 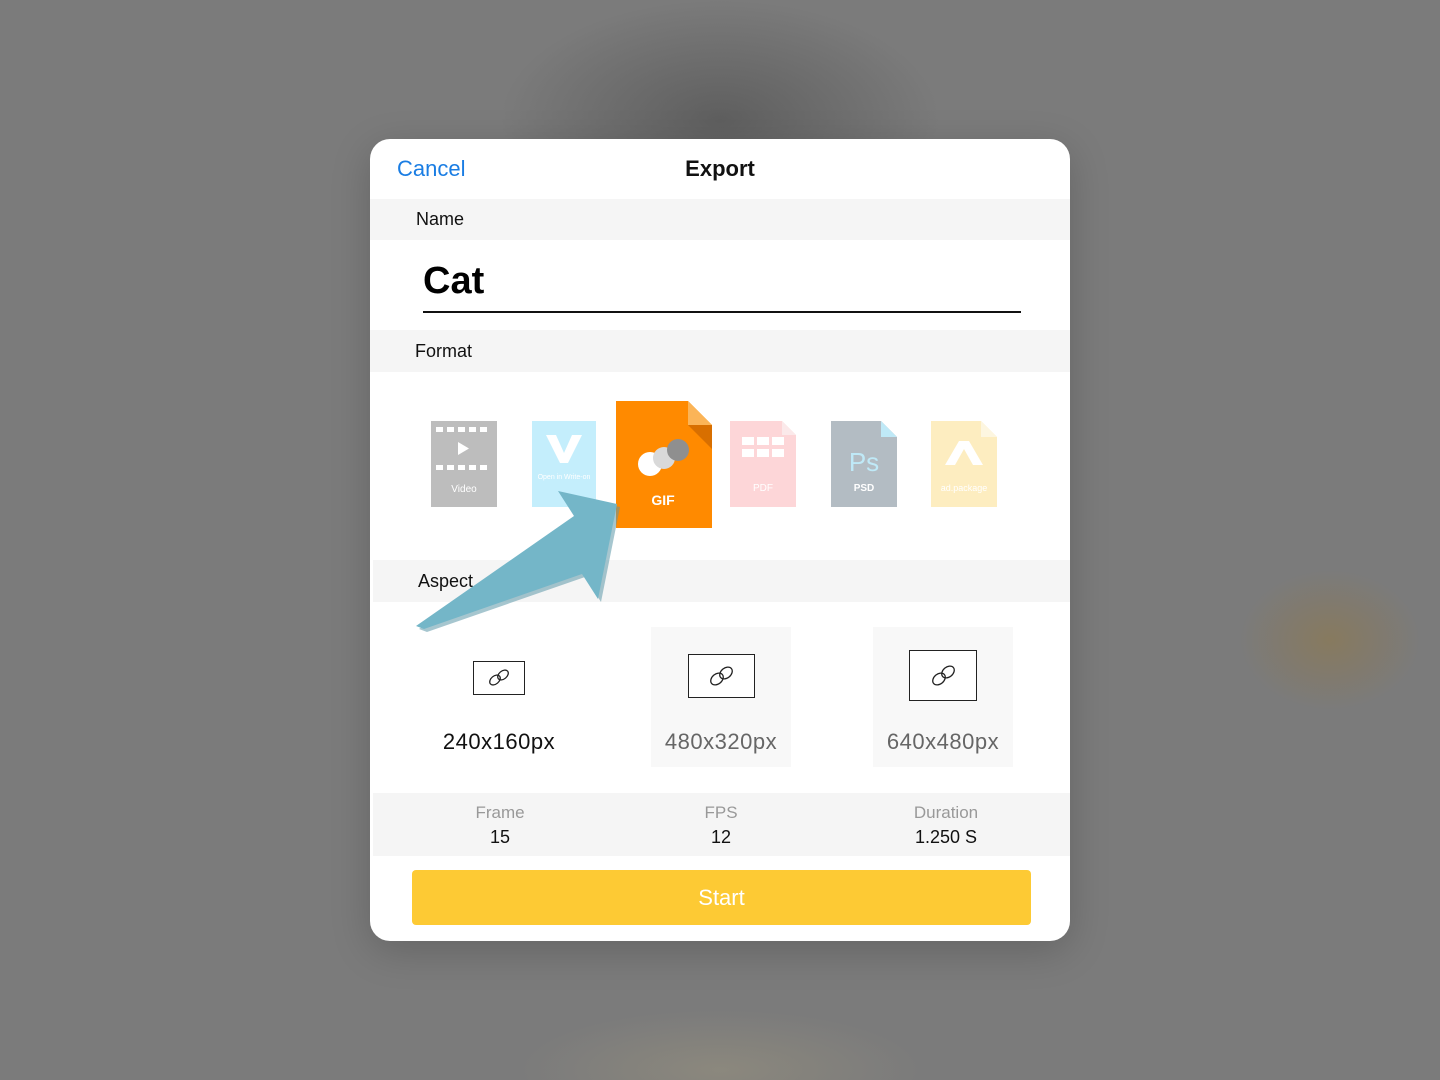 I want to click on write-on-file-icon: Open in Write-on, so click(x=564, y=464).